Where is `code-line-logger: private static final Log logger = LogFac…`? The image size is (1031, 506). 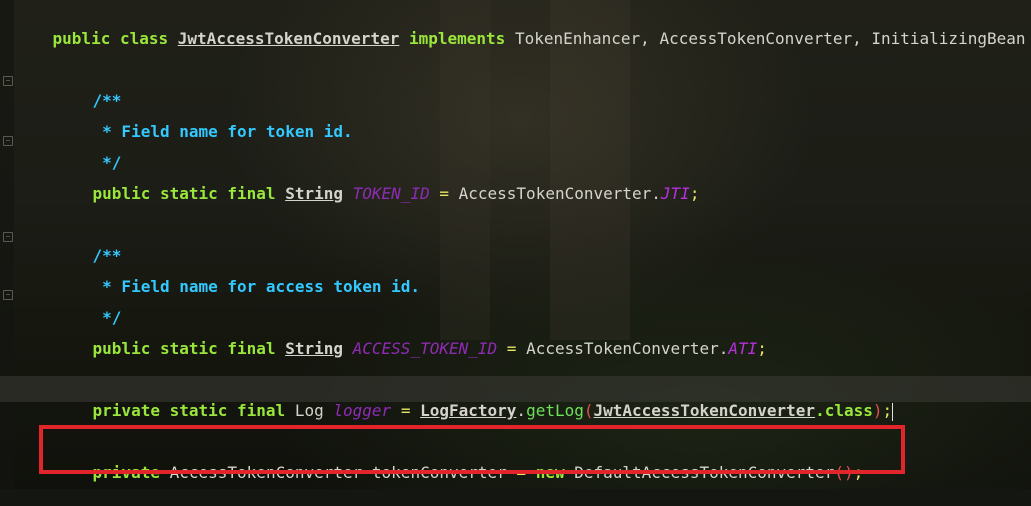 code-line-logger: private static final Log logger = LogFac… is located at coordinates (474, 399).